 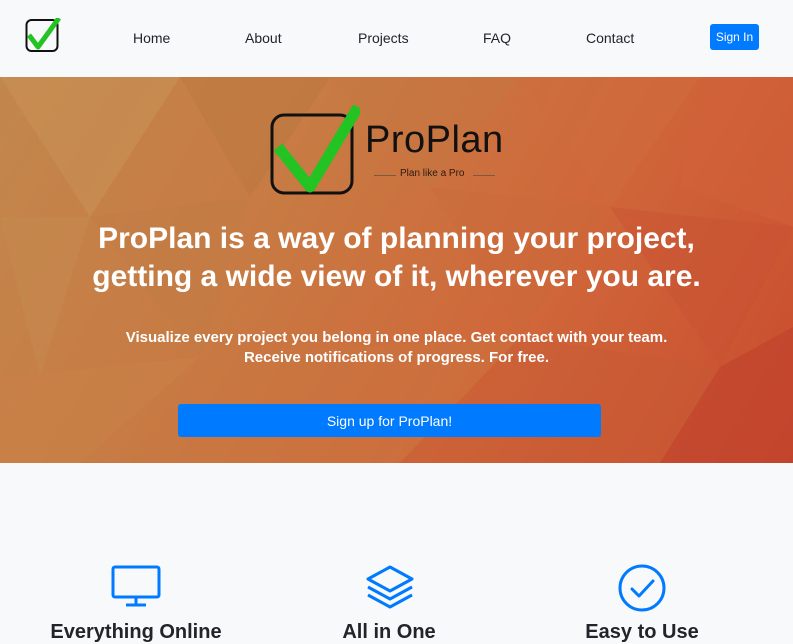 What do you see at coordinates (389, 420) in the screenshot?
I see `signup-button: Sign up for ProPlan!` at bounding box center [389, 420].